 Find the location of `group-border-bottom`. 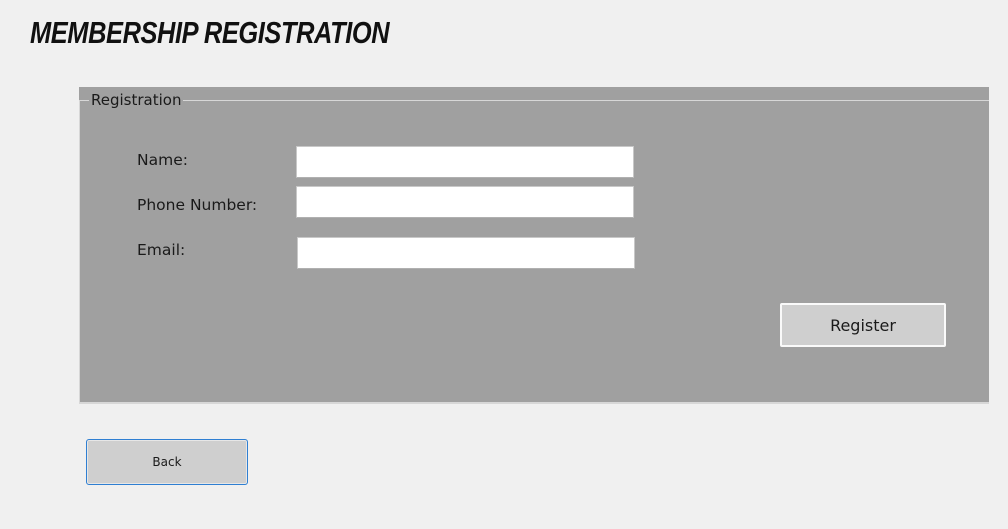

group-border-bottom is located at coordinates (534, 403).